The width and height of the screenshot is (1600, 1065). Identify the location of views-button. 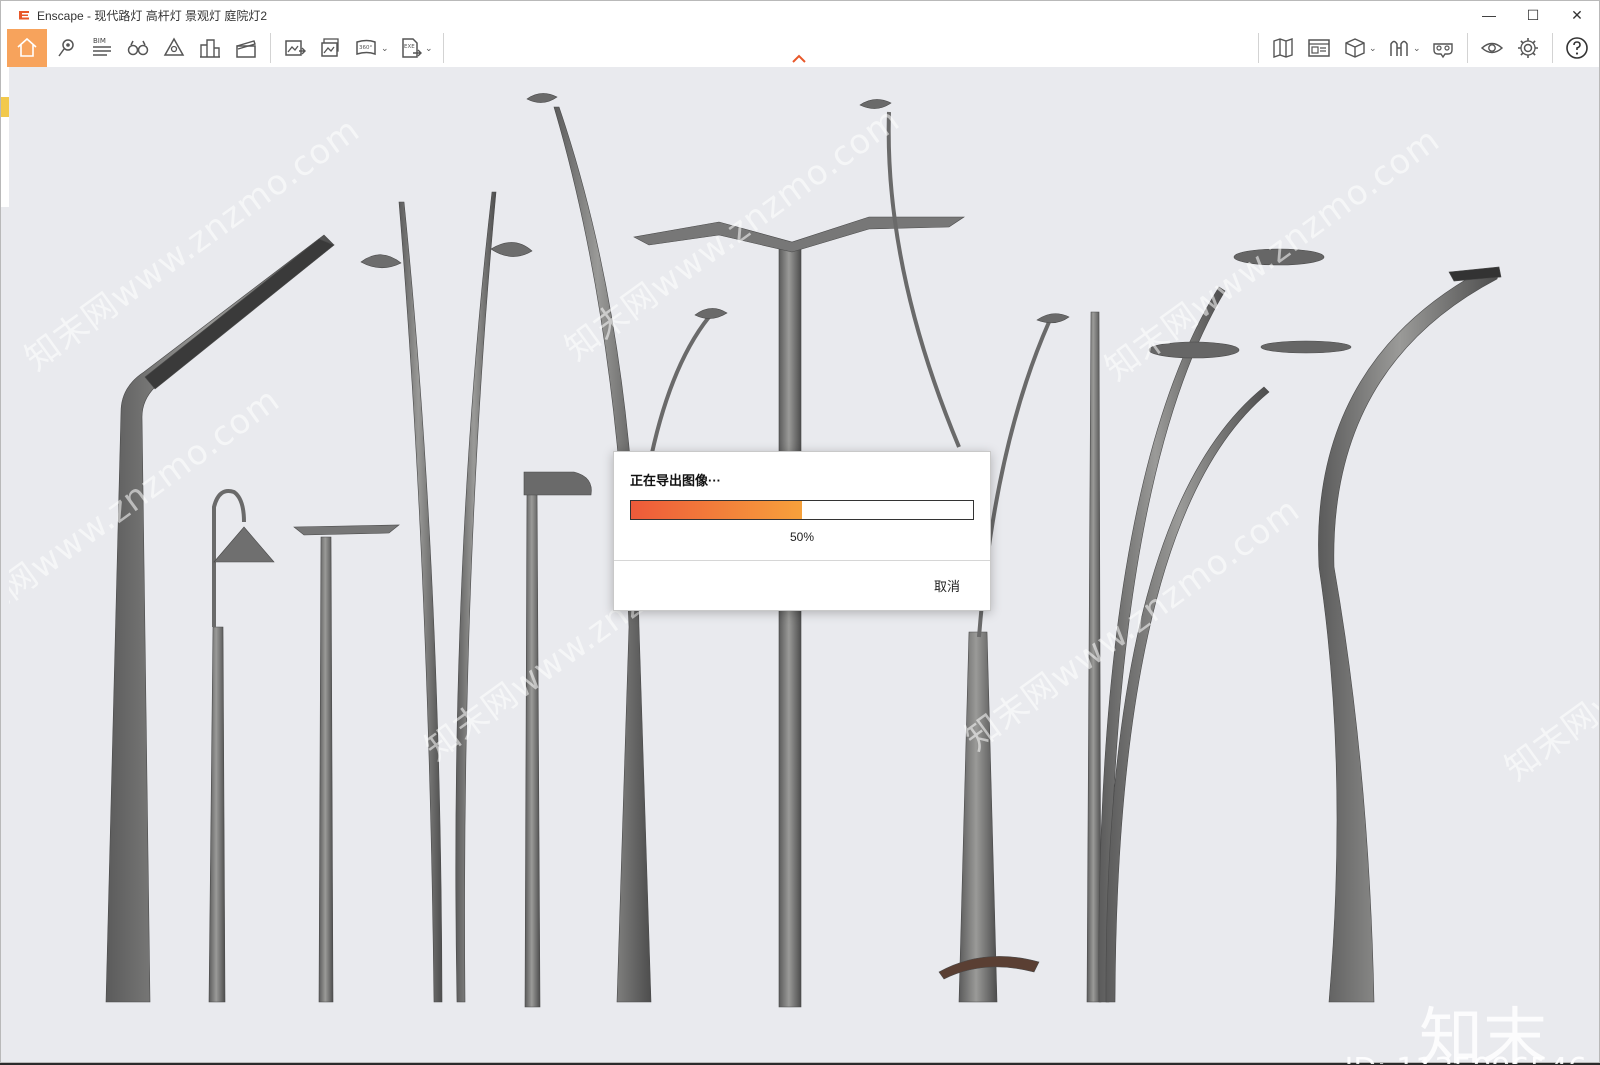
(66, 48).